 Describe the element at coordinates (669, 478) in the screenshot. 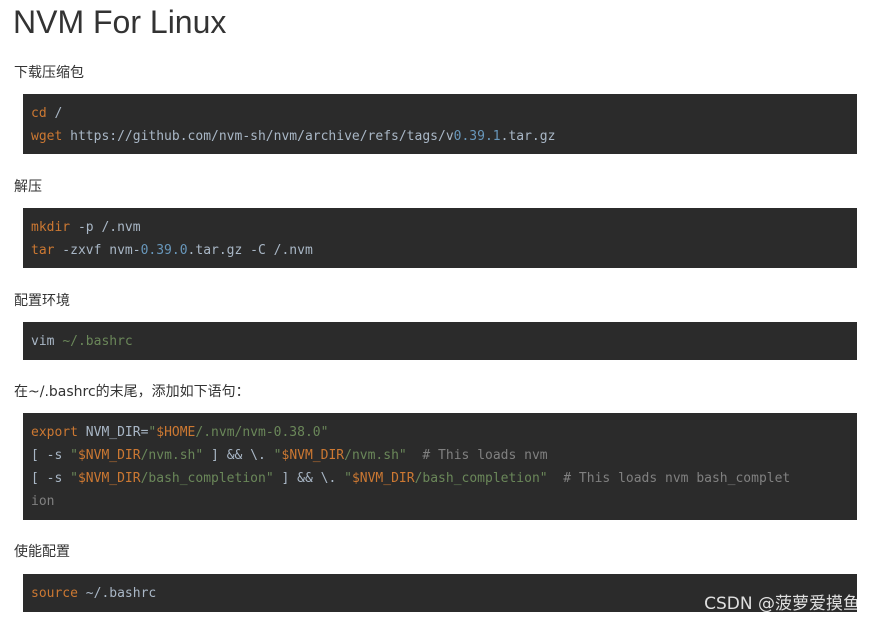

I see `code-token: # This loads nvm bash_complet` at that location.